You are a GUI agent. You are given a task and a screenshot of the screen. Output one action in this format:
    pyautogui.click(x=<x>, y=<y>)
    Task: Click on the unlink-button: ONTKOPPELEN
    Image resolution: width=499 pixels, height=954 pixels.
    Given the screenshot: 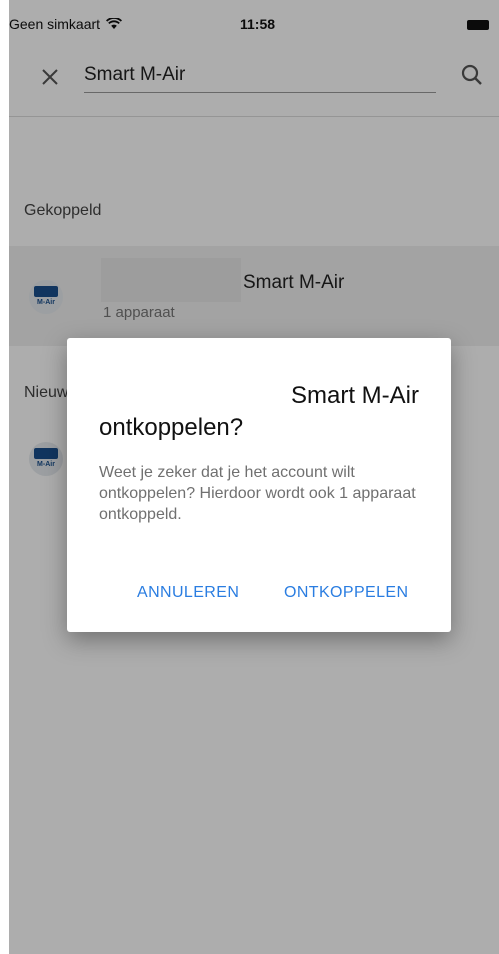 What is the action you would take?
    pyautogui.click(x=346, y=593)
    